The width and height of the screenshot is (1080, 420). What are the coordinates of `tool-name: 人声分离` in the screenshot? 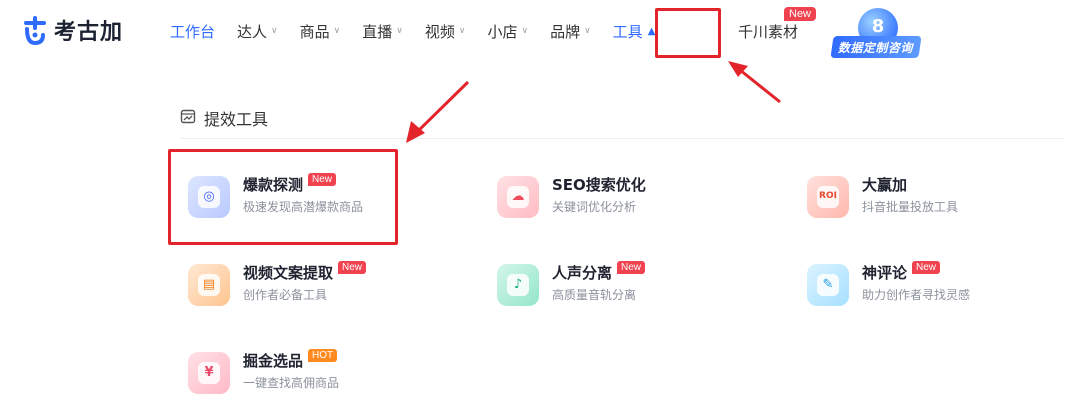 It's located at (582, 273).